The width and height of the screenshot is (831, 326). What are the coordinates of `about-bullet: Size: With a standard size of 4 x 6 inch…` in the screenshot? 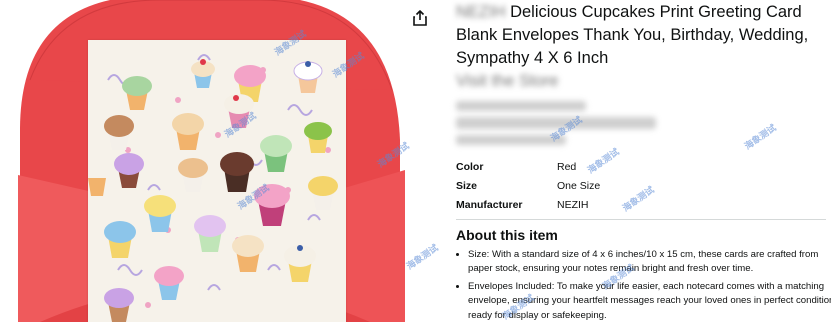 It's located at (649, 262).